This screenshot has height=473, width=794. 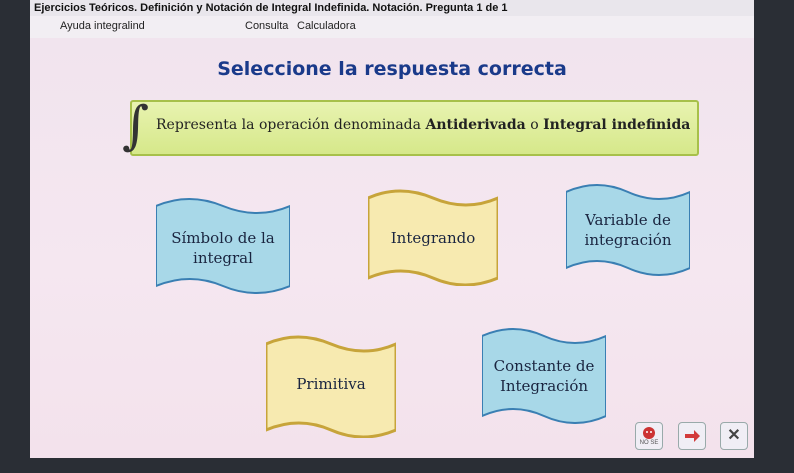 I want to click on close-button: ✕, so click(x=734, y=436).